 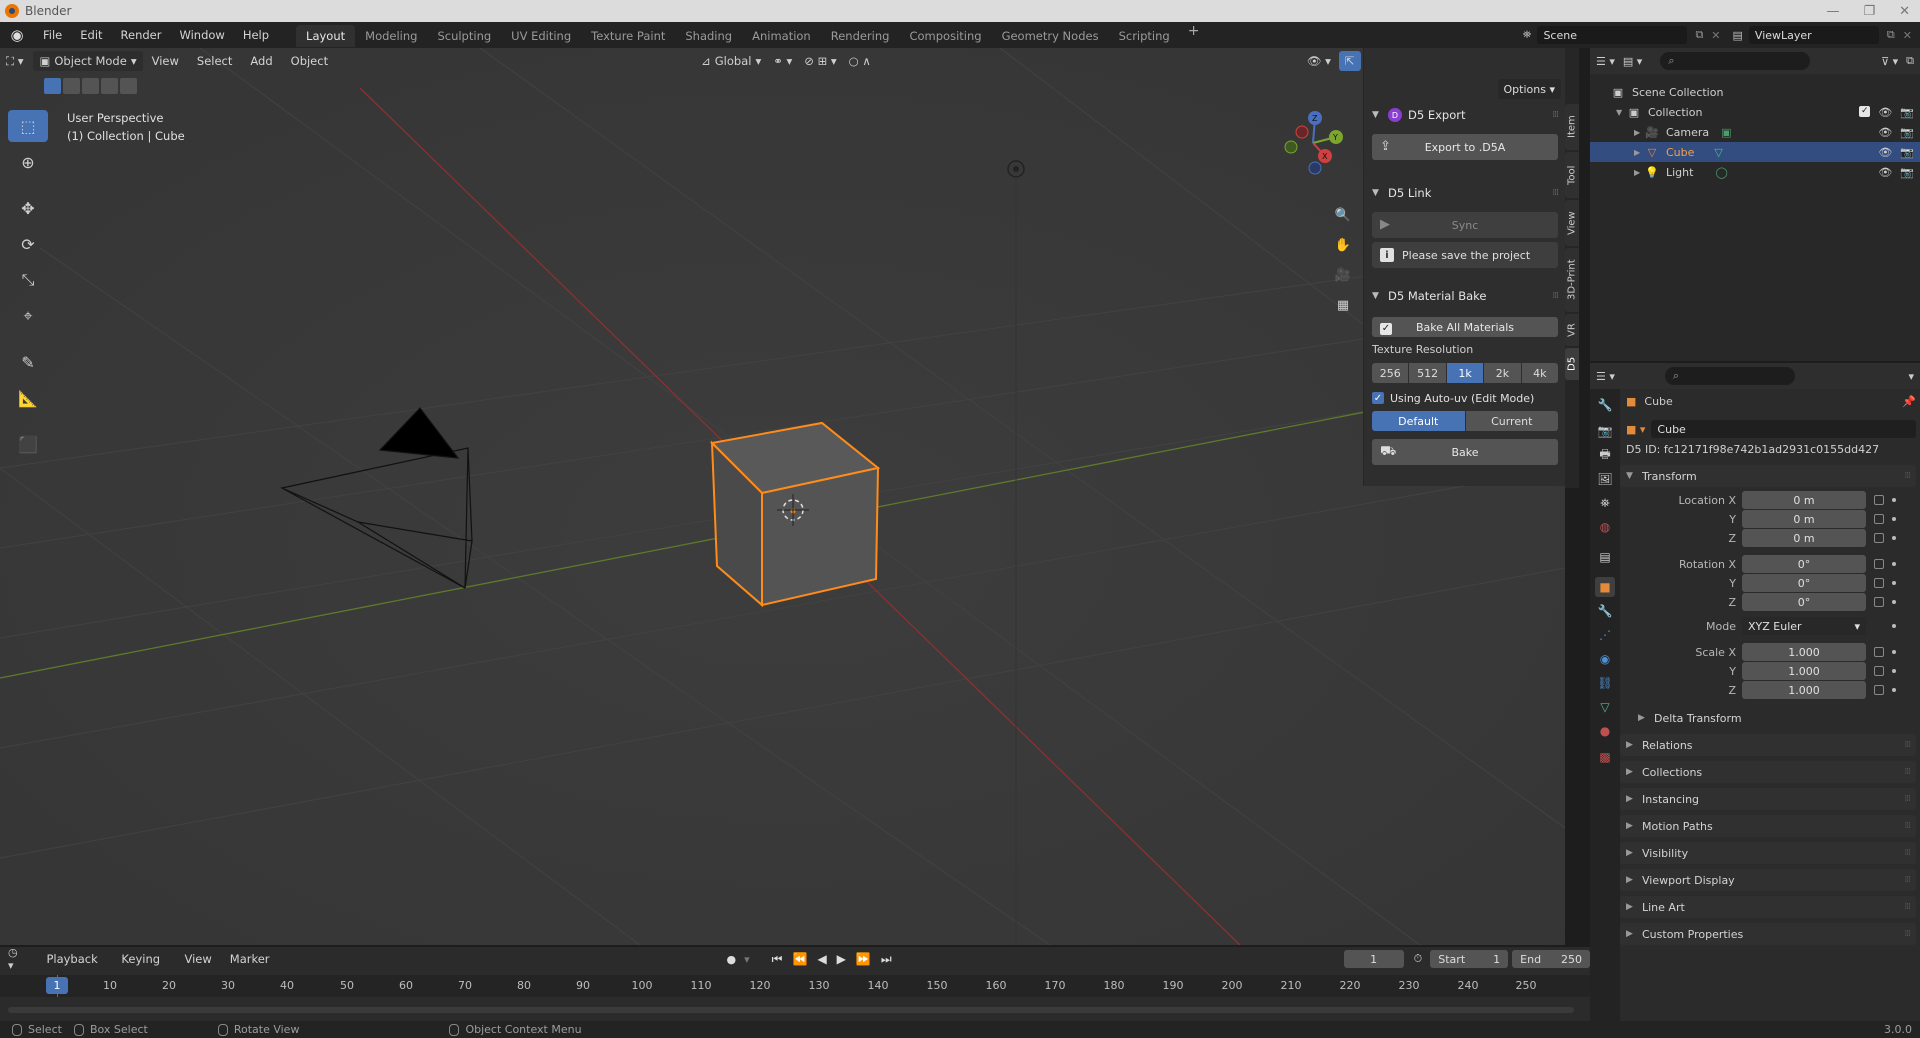 I want to click on play-reverse-icon: ◀, so click(x=821, y=959).